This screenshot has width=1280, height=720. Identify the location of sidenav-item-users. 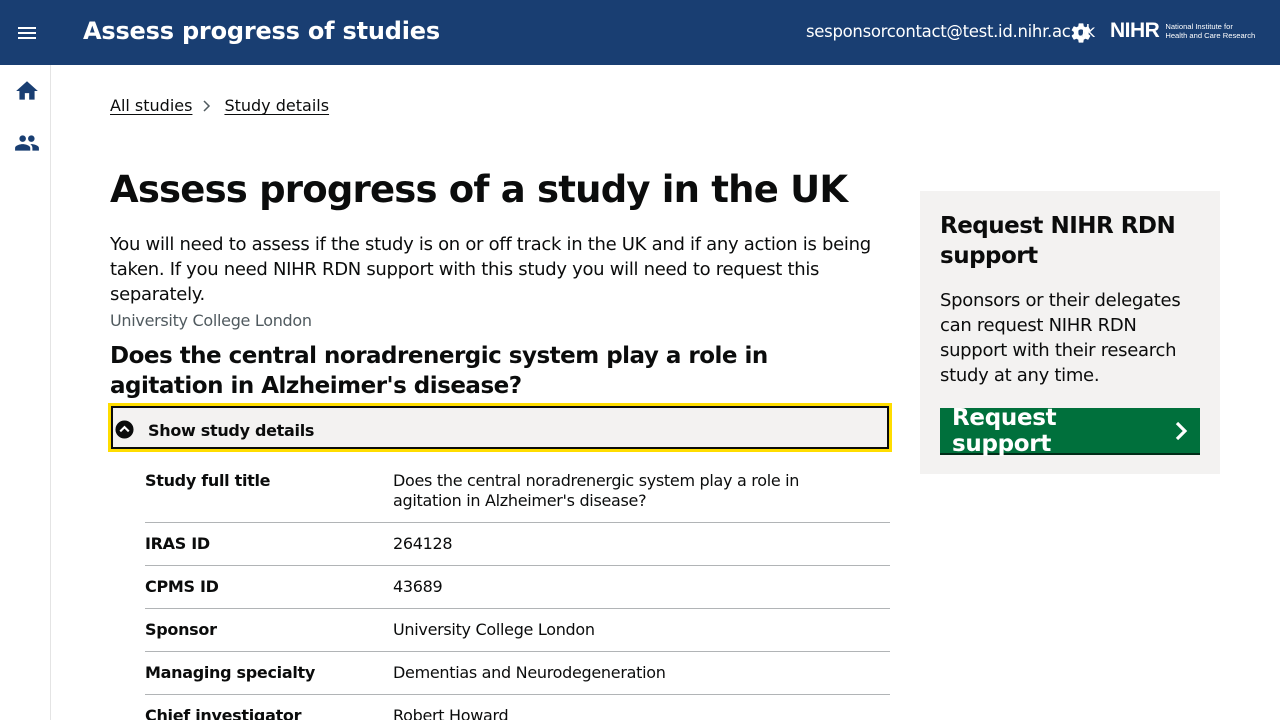
(27, 143).